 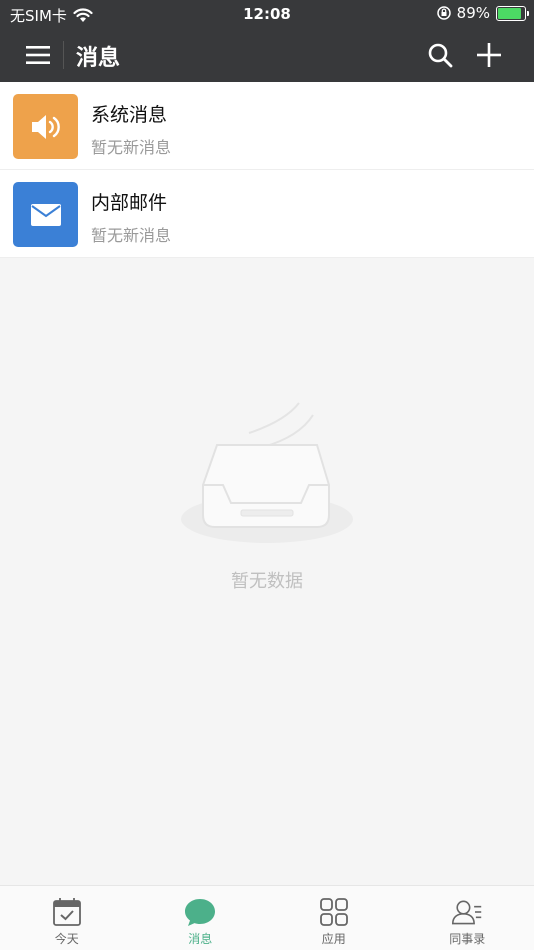 I want to click on tab-bar: 今天 消息 应用 同事录, so click(x=267, y=917).